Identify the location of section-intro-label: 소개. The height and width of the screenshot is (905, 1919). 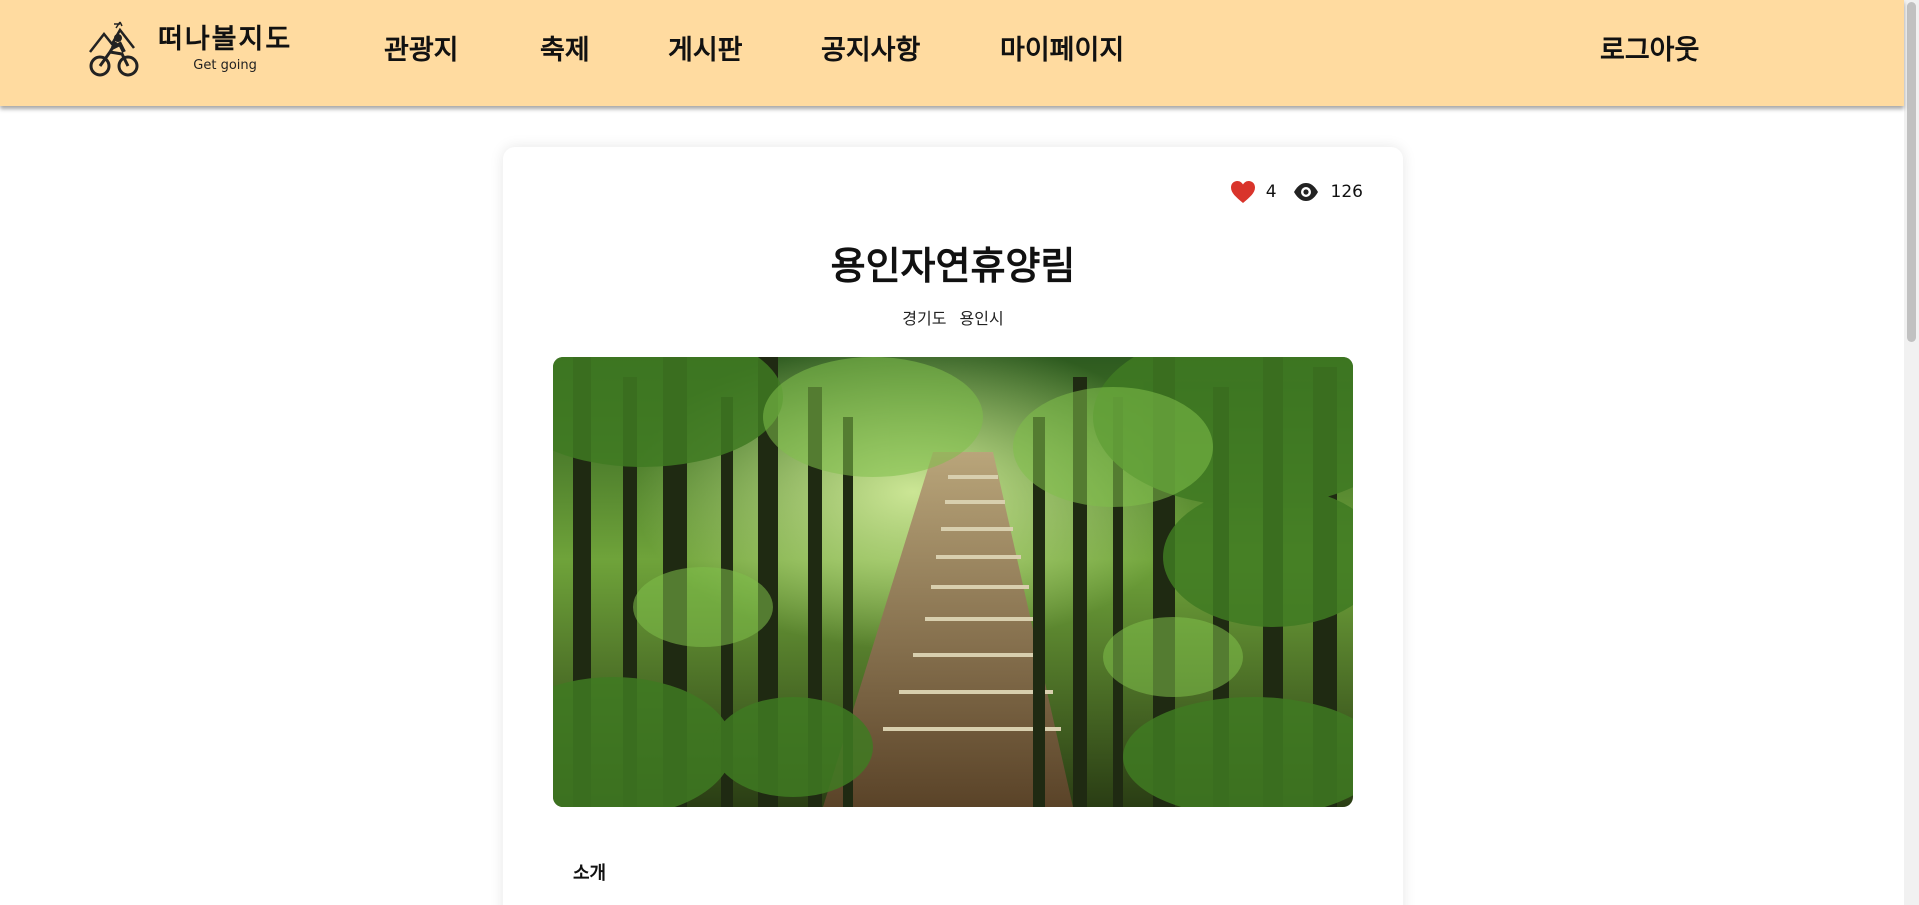
(590, 873).